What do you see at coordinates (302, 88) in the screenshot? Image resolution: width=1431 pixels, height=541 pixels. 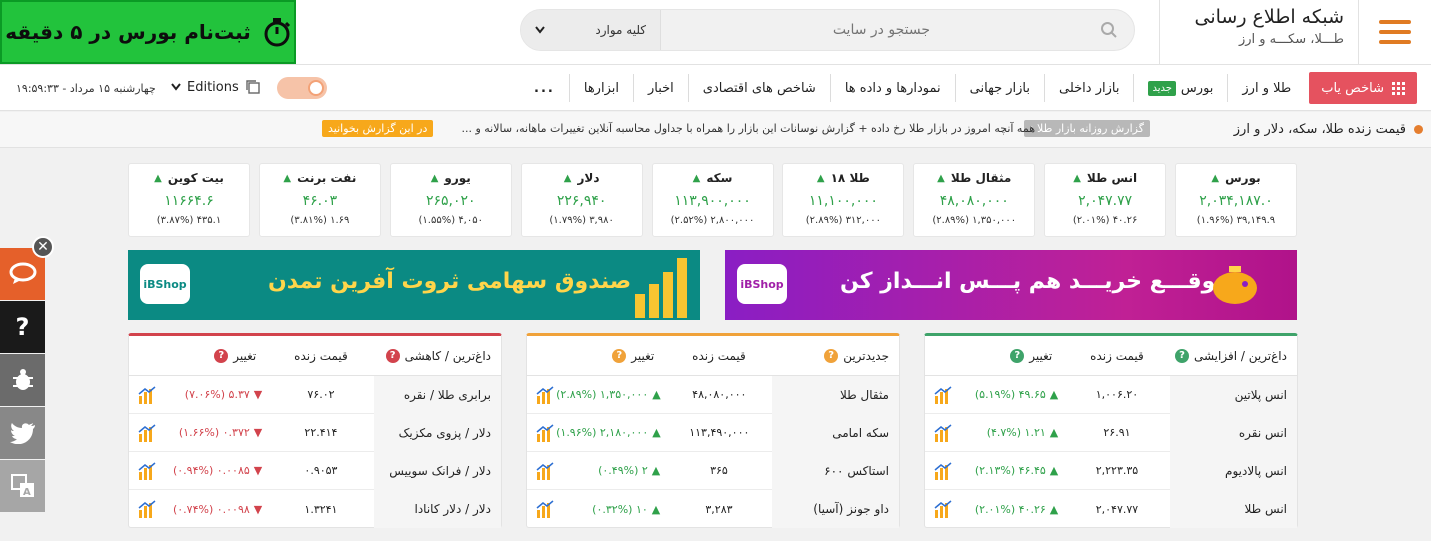 I see `theme-toggle` at bounding box center [302, 88].